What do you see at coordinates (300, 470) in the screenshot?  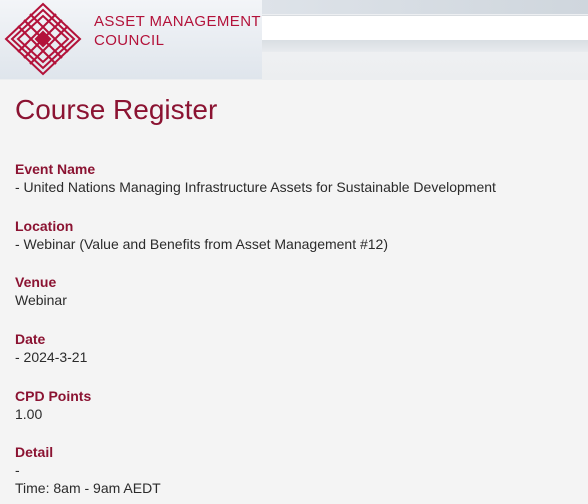 I see `field-detail: Detail - Time: 8am - 9am AEDT` at bounding box center [300, 470].